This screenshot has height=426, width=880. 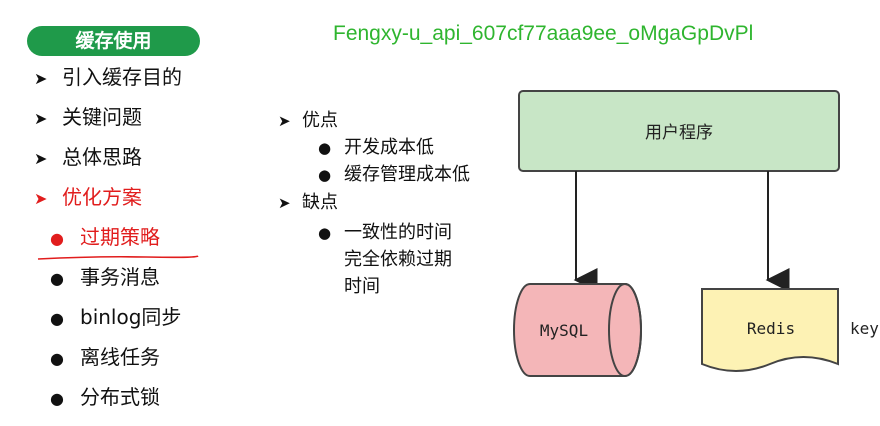 I want to click on sub-item-label: 离线任务, so click(x=120, y=357).